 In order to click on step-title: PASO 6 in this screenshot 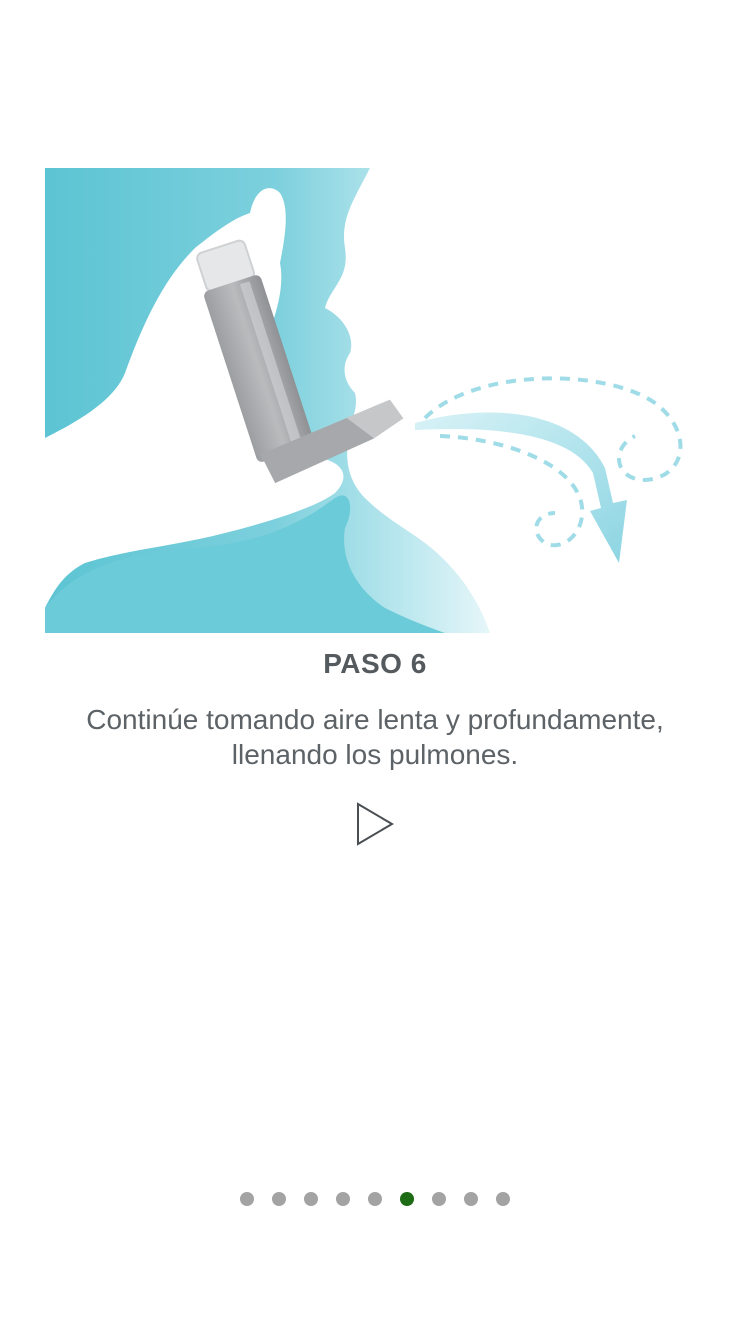, I will do `click(375, 663)`.